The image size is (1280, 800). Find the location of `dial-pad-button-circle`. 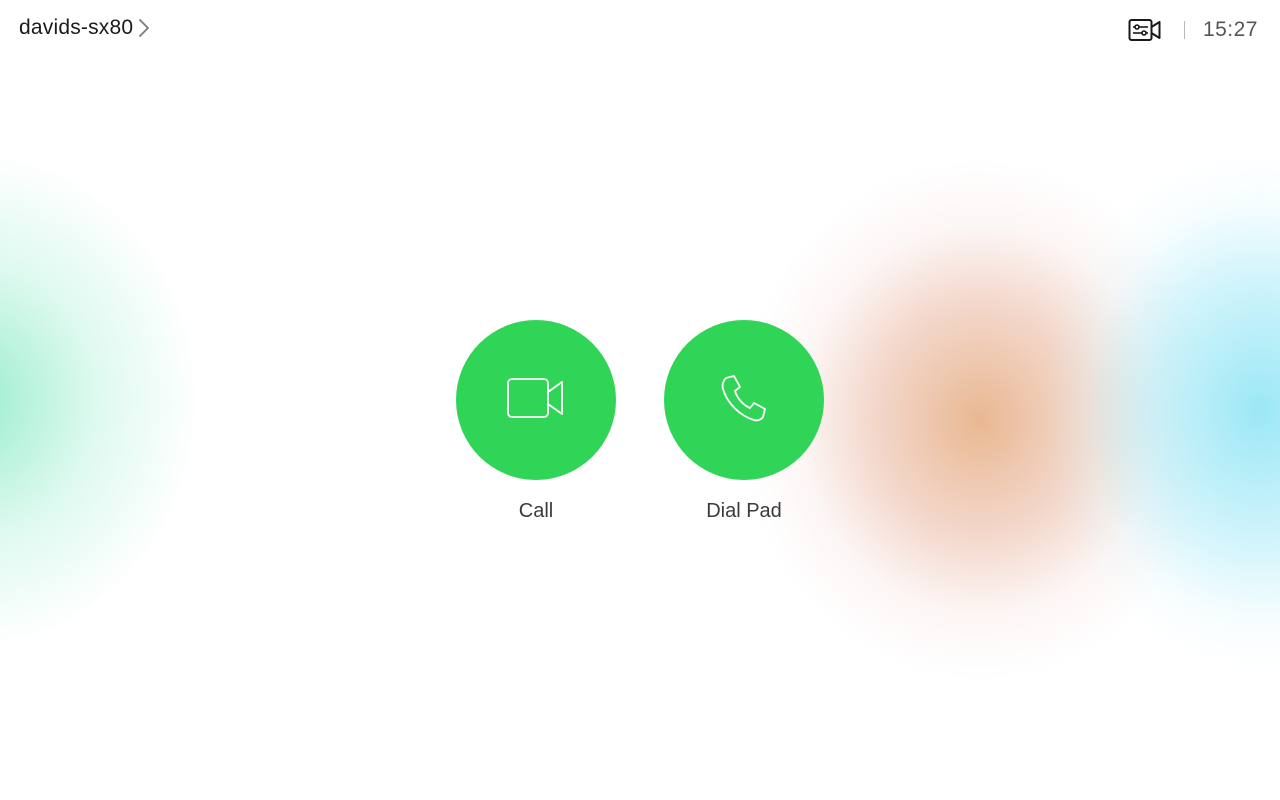

dial-pad-button-circle is located at coordinates (744, 400).